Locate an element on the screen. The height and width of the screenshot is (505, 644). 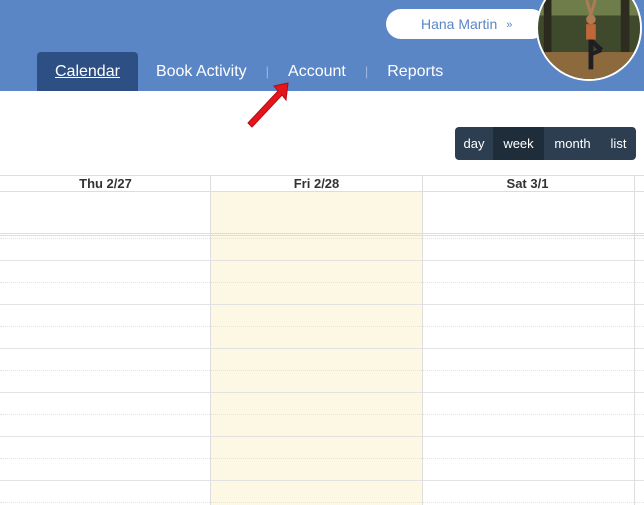
user-name: Hana Martin is located at coordinates (459, 24).